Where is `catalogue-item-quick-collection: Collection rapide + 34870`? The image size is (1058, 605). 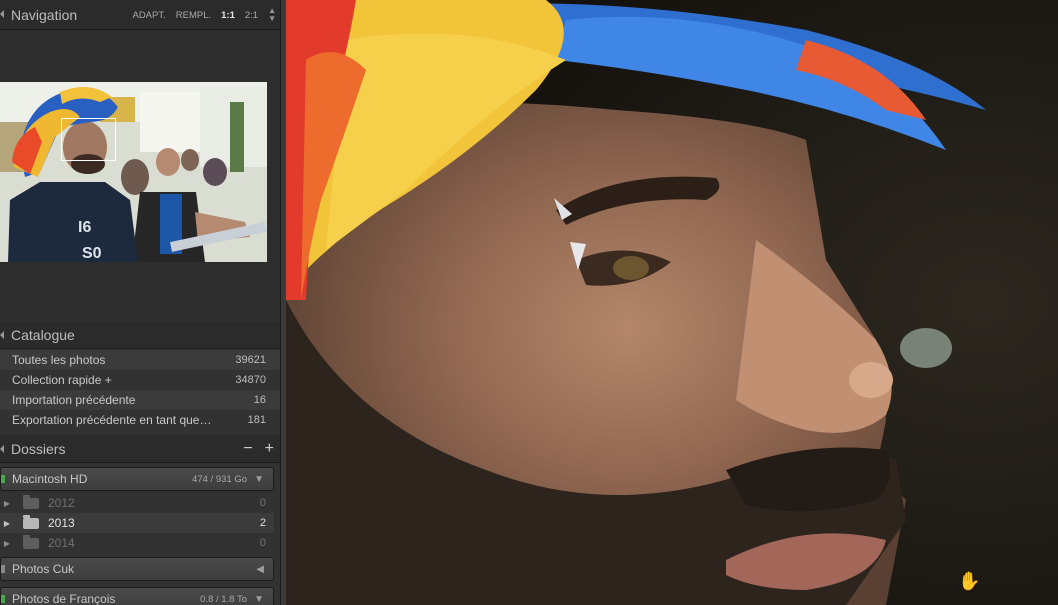
catalogue-item-quick-collection: Collection rapide + 34870 is located at coordinates (140, 380).